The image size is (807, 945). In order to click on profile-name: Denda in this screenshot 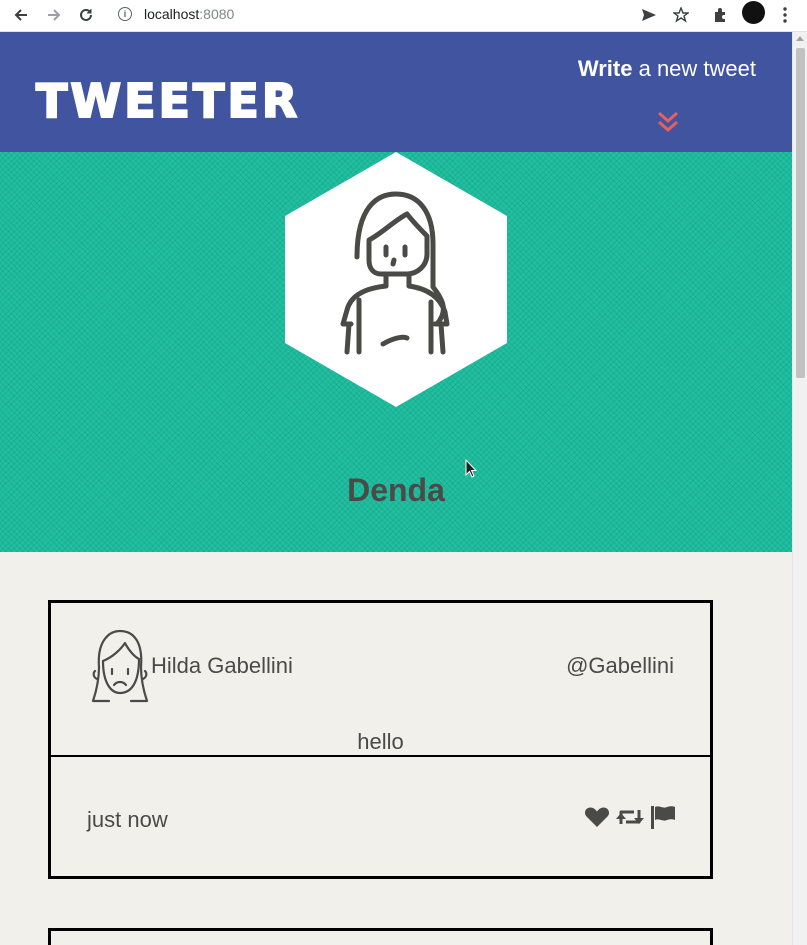, I will do `click(396, 490)`.